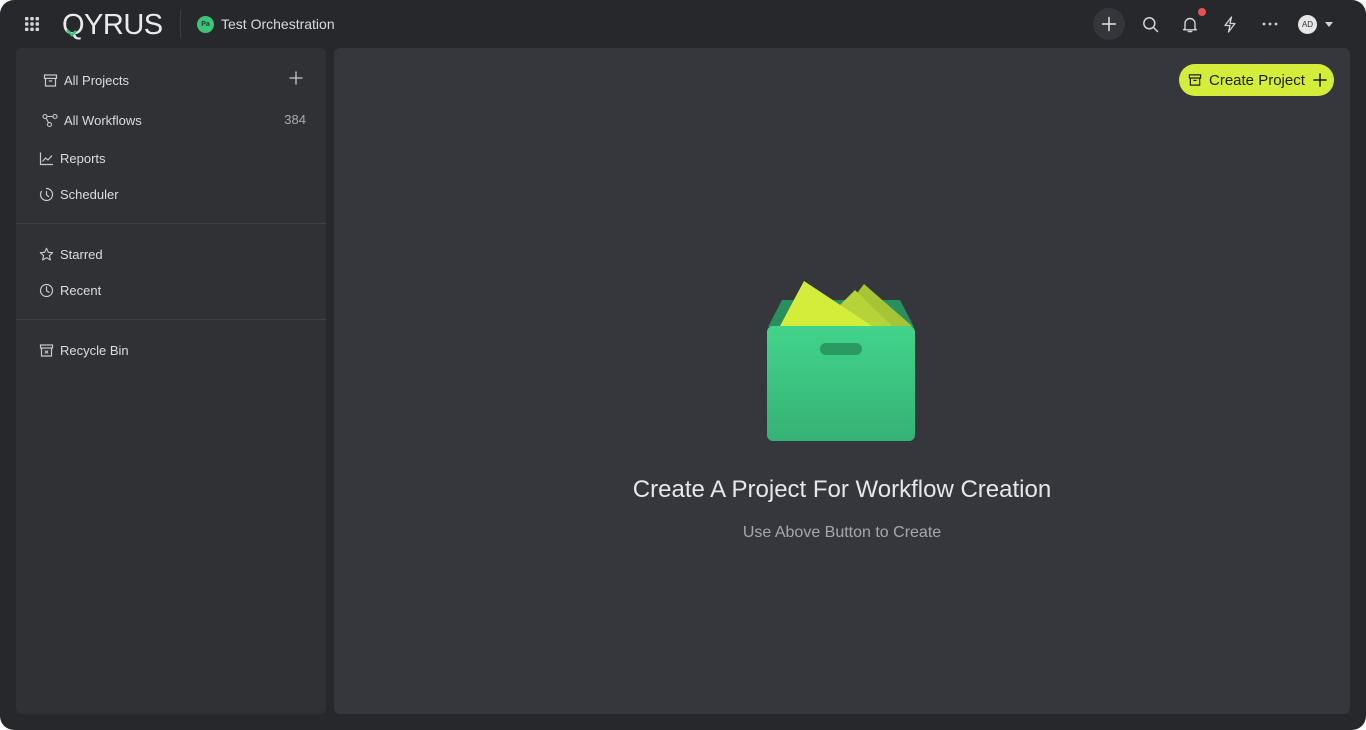  What do you see at coordinates (278, 24) in the screenshot?
I see `workspace-name: Test Orchestration` at bounding box center [278, 24].